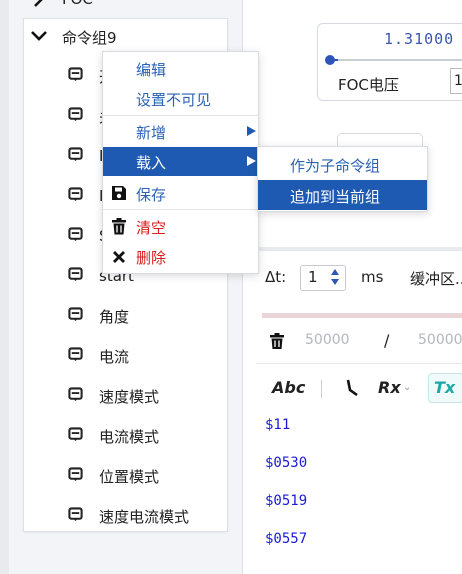 This screenshot has height=574, width=462. Describe the element at coordinates (286, 463) in the screenshot. I see `output-line: $0530` at that location.